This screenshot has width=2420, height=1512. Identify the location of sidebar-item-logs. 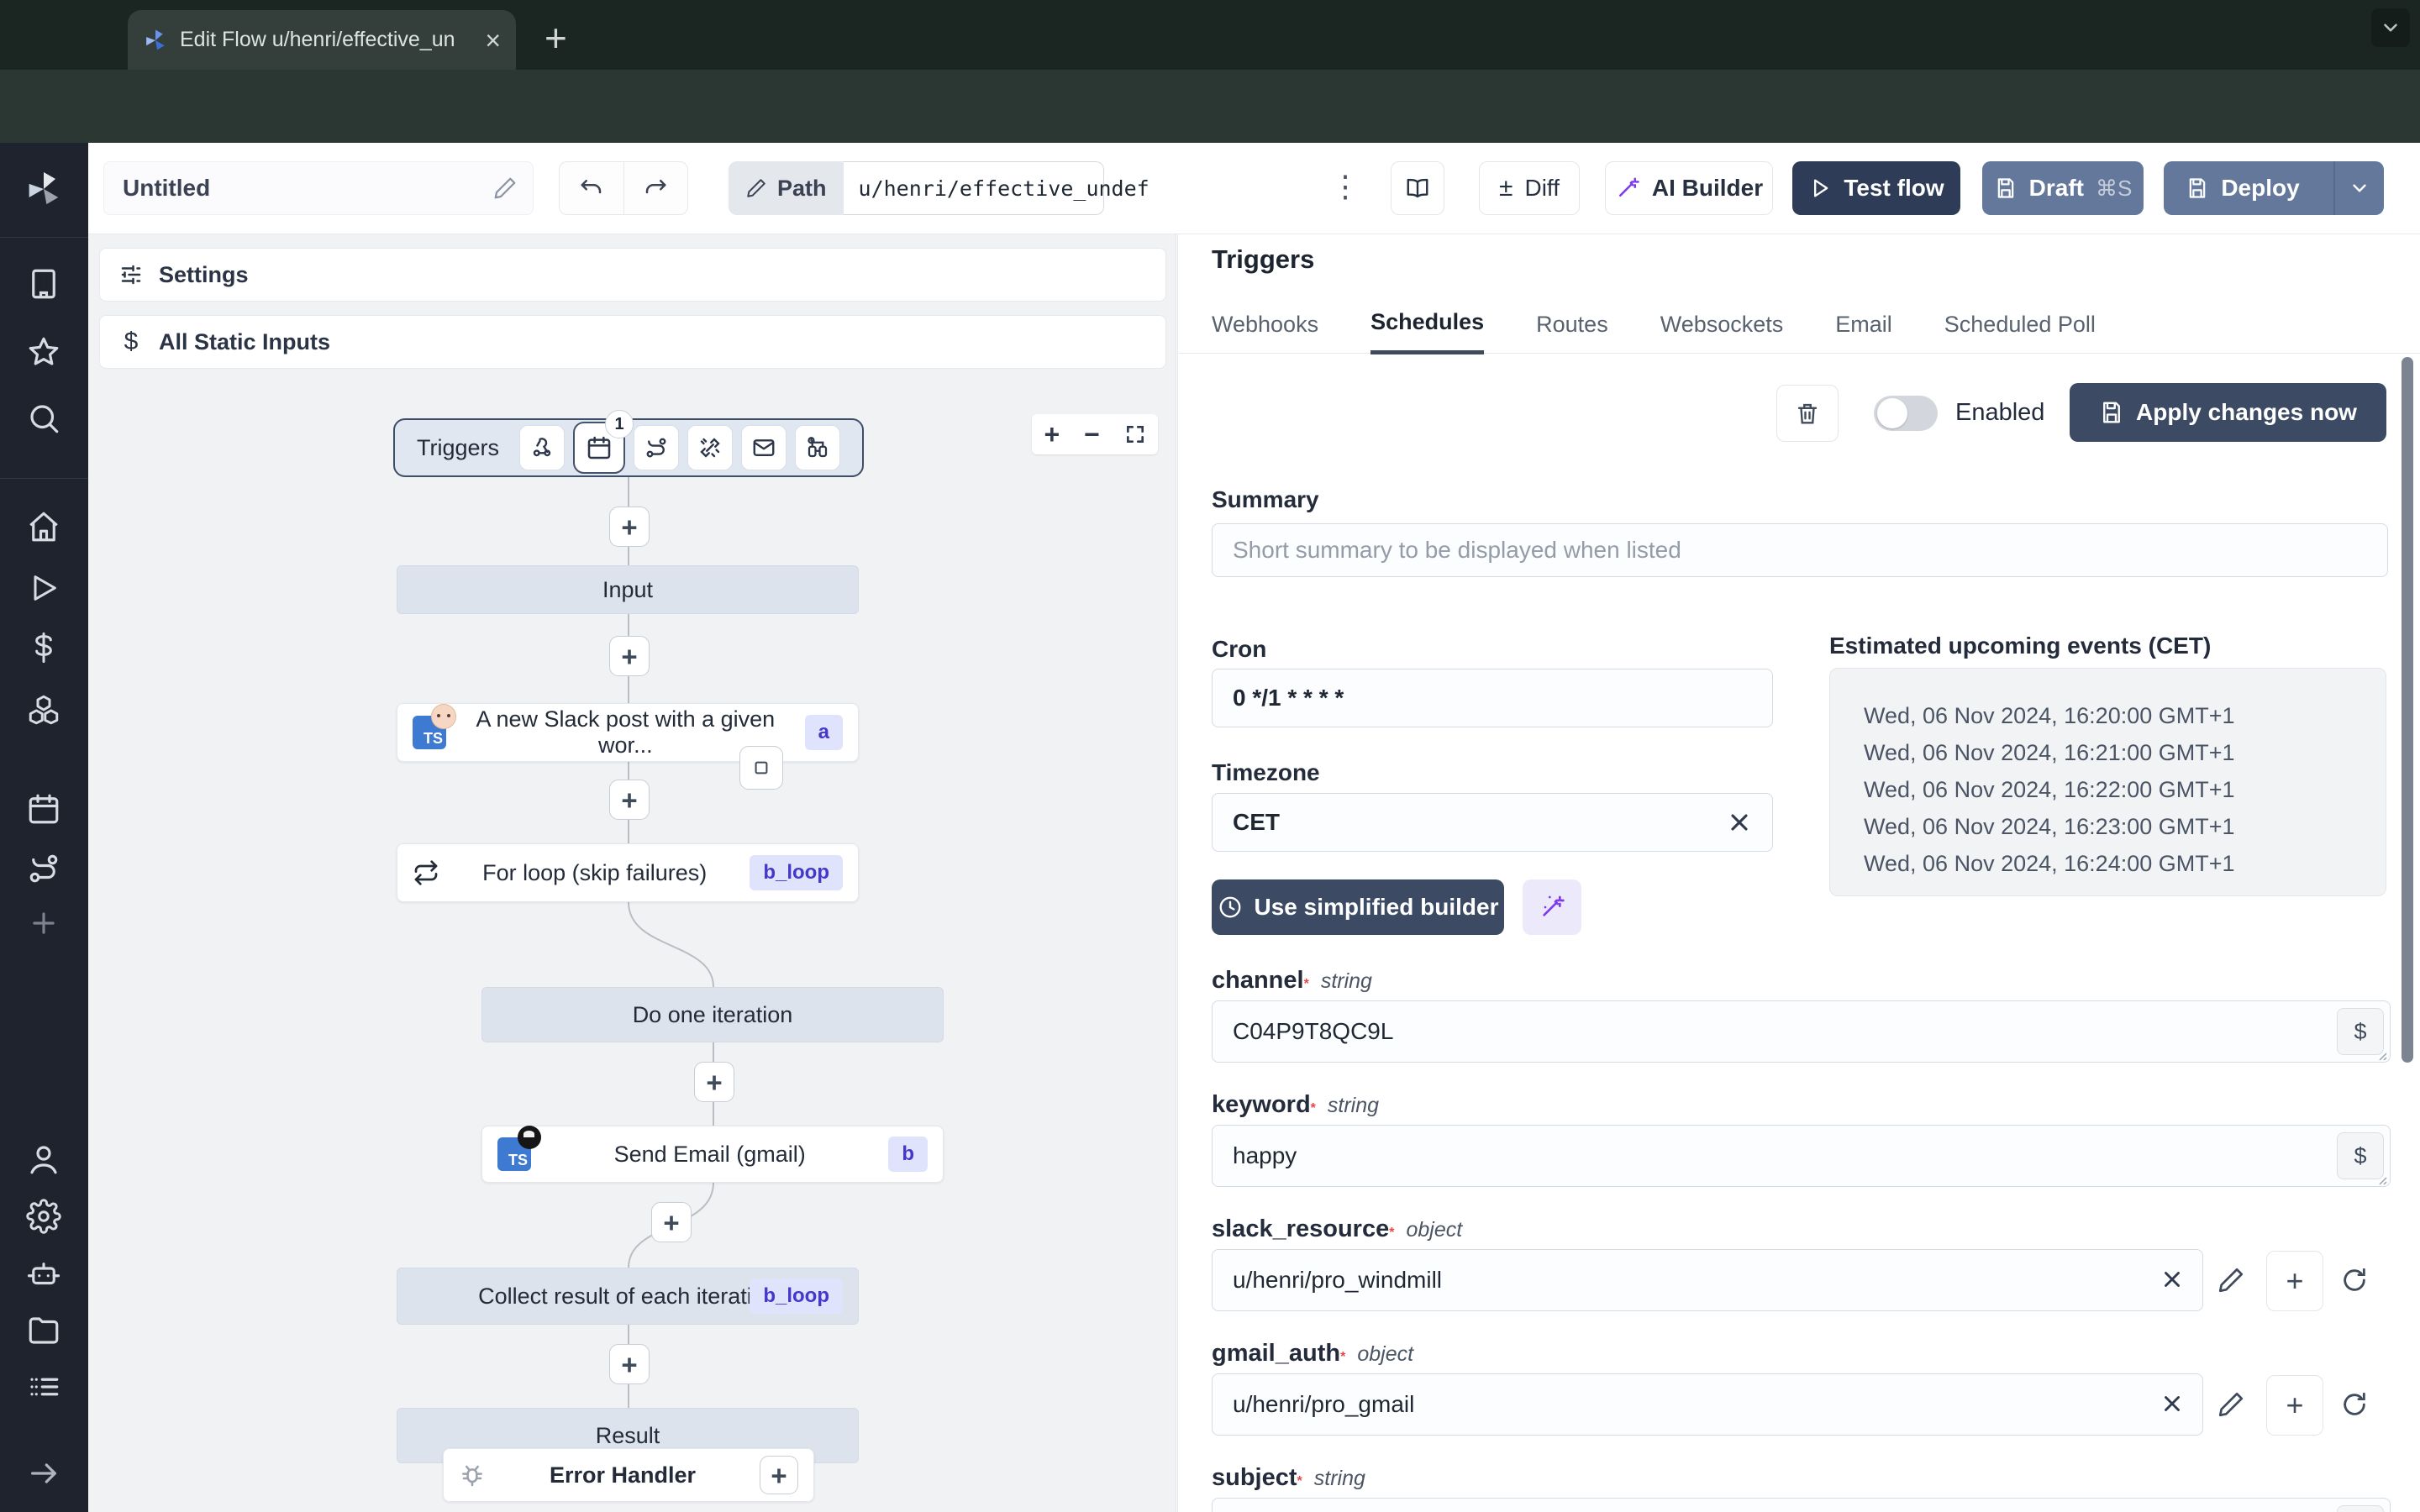
(43, 1386).